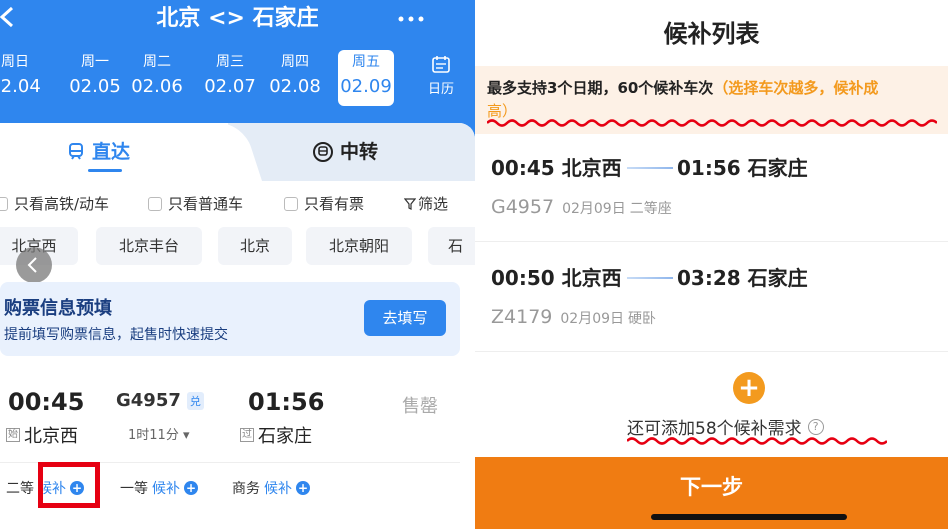 The width and height of the screenshot is (948, 529). I want to click on seat-first-class: 一等 候补 +, so click(159, 488).